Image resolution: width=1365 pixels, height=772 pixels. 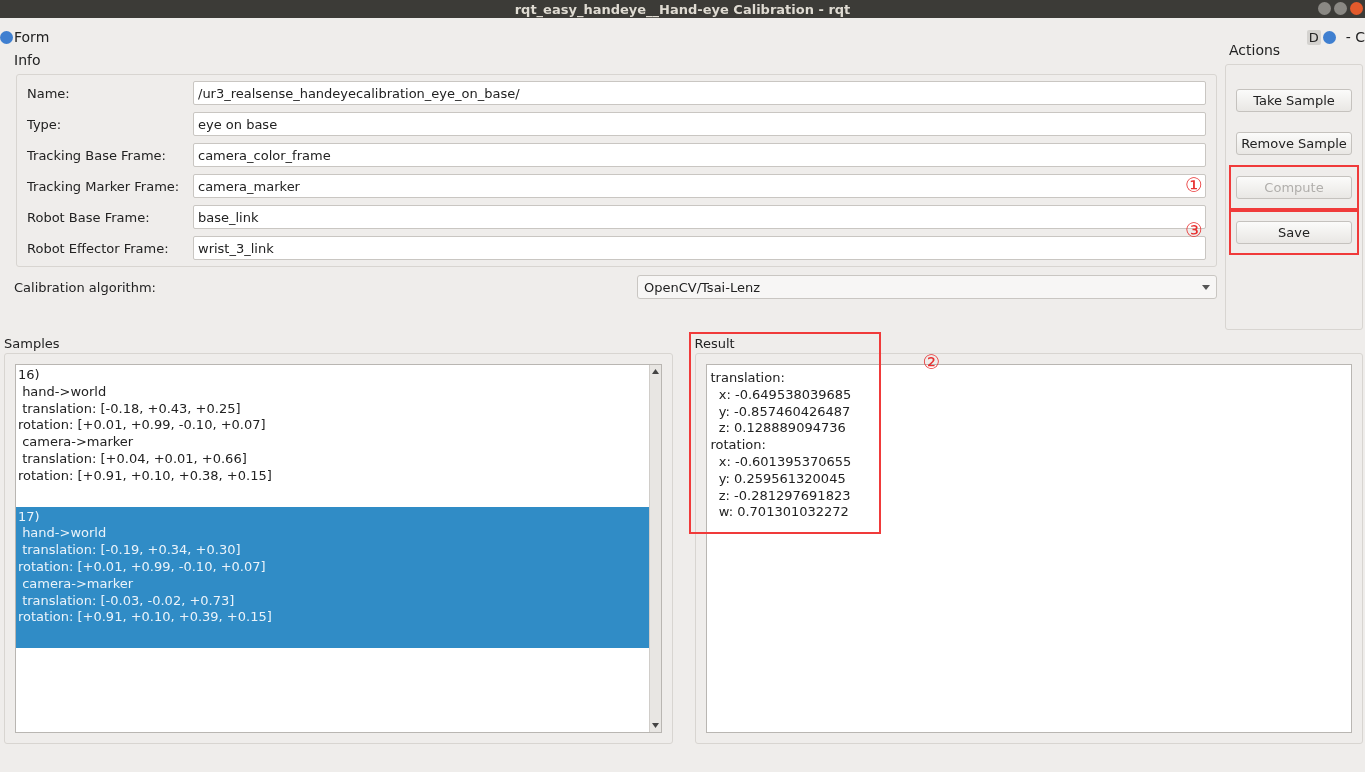 I want to click on field-label: Robot Base Frame:, so click(x=89, y=217).